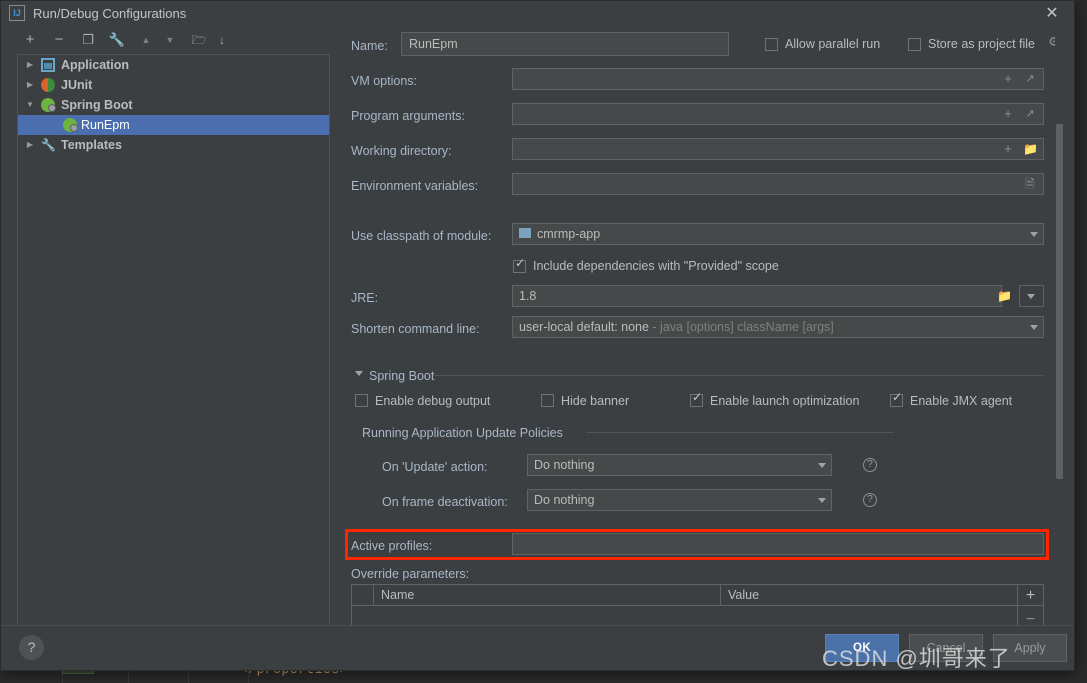 Image resolution: width=1087 pixels, height=683 pixels. I want to click on hide-banner-label: Hide banner, so click(595, 401).